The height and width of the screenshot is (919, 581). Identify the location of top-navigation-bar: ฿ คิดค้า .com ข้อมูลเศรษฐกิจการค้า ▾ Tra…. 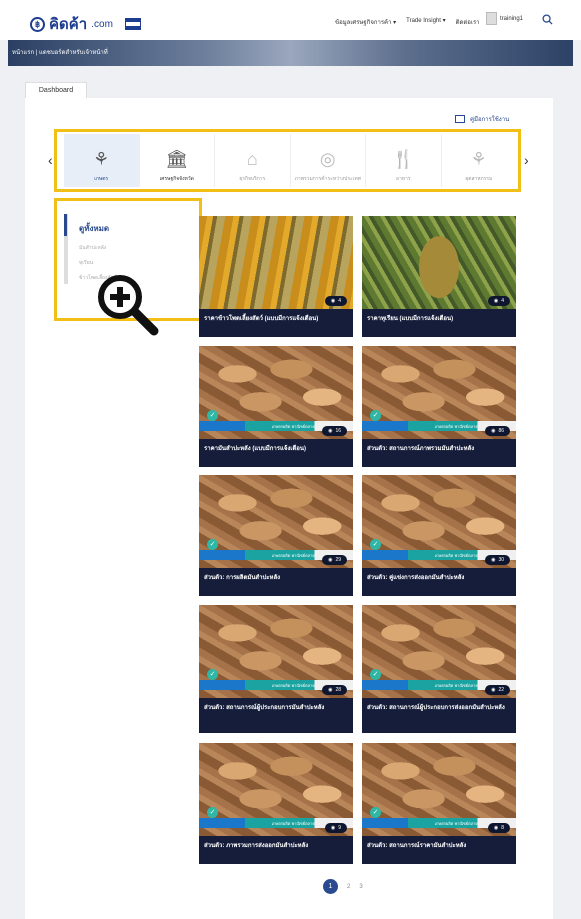
(290, 20).